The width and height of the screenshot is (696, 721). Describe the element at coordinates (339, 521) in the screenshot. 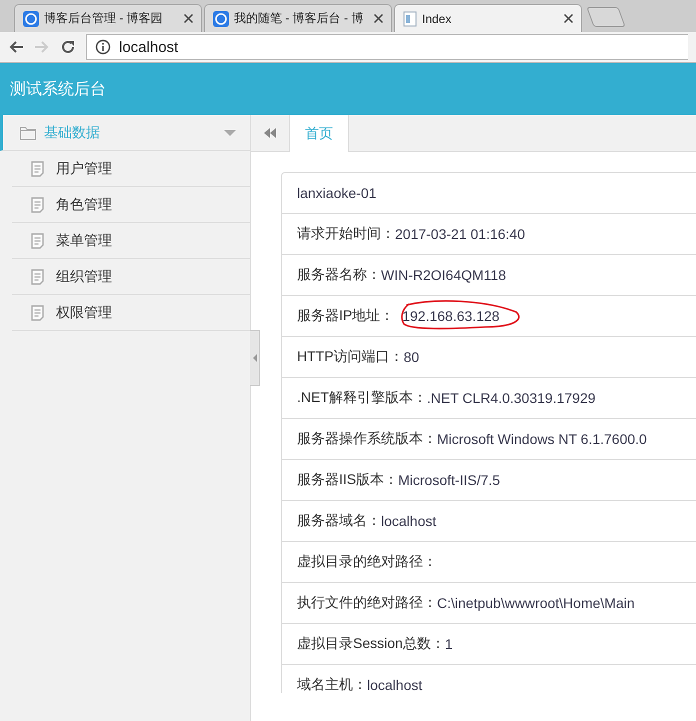

I see `info-label: 服务器域名：` at that location.